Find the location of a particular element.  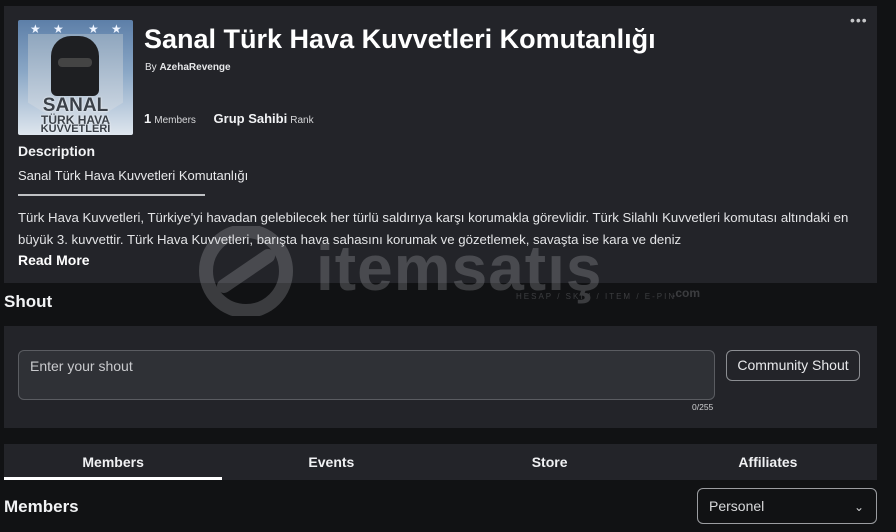

shout-char-counter: 0/255 is located at coordinates (703, 407).